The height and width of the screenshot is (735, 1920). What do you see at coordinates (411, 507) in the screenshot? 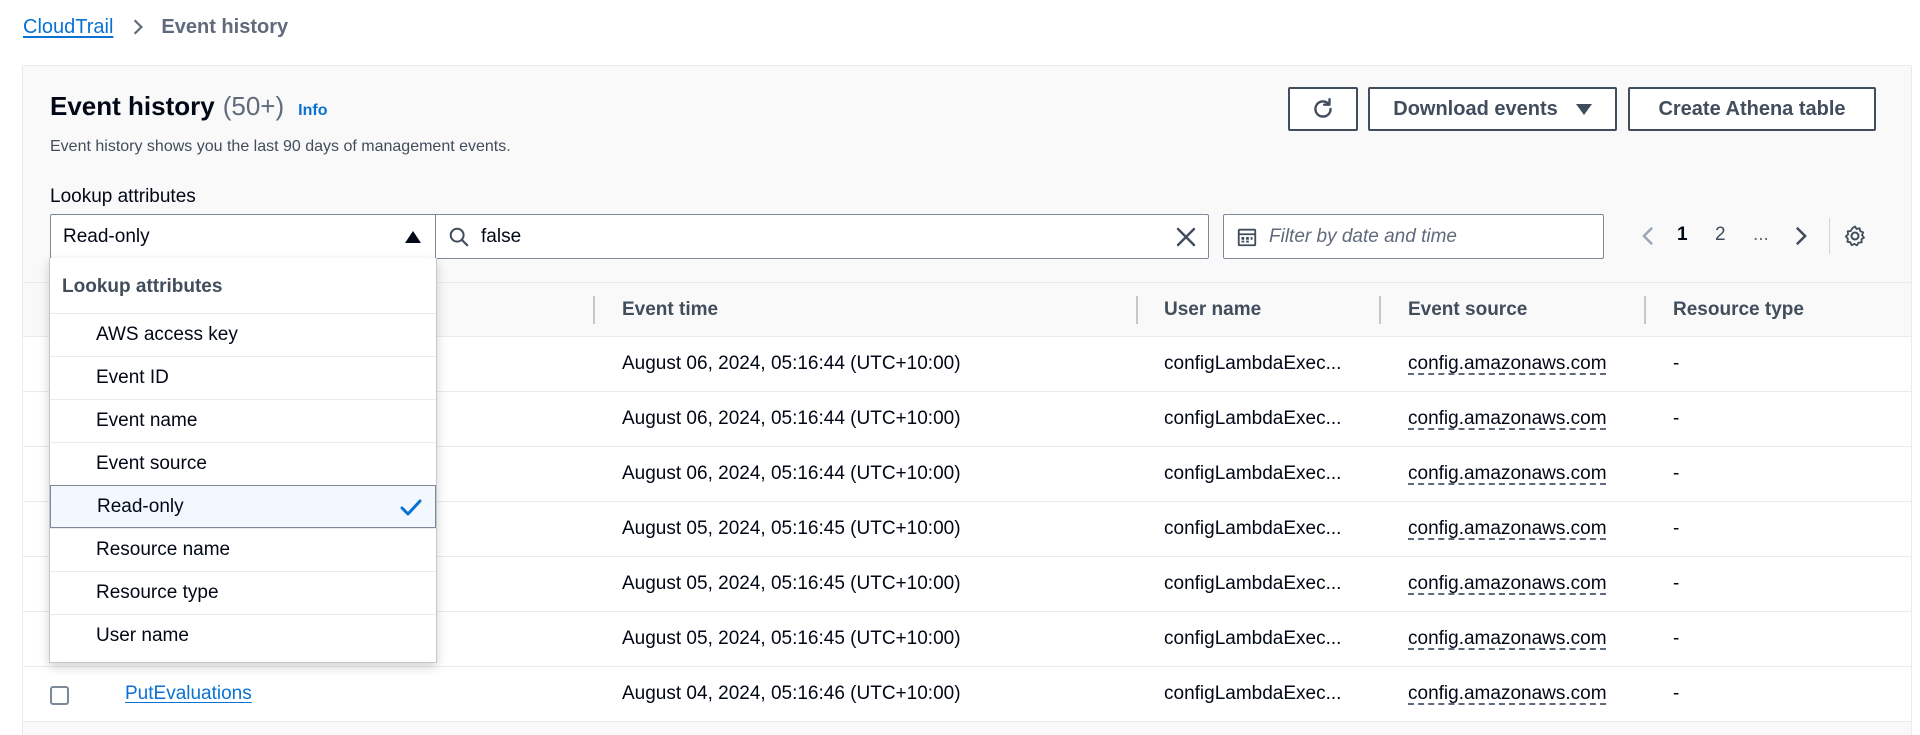
I see `check-icon` at bounding box center [411, 507].